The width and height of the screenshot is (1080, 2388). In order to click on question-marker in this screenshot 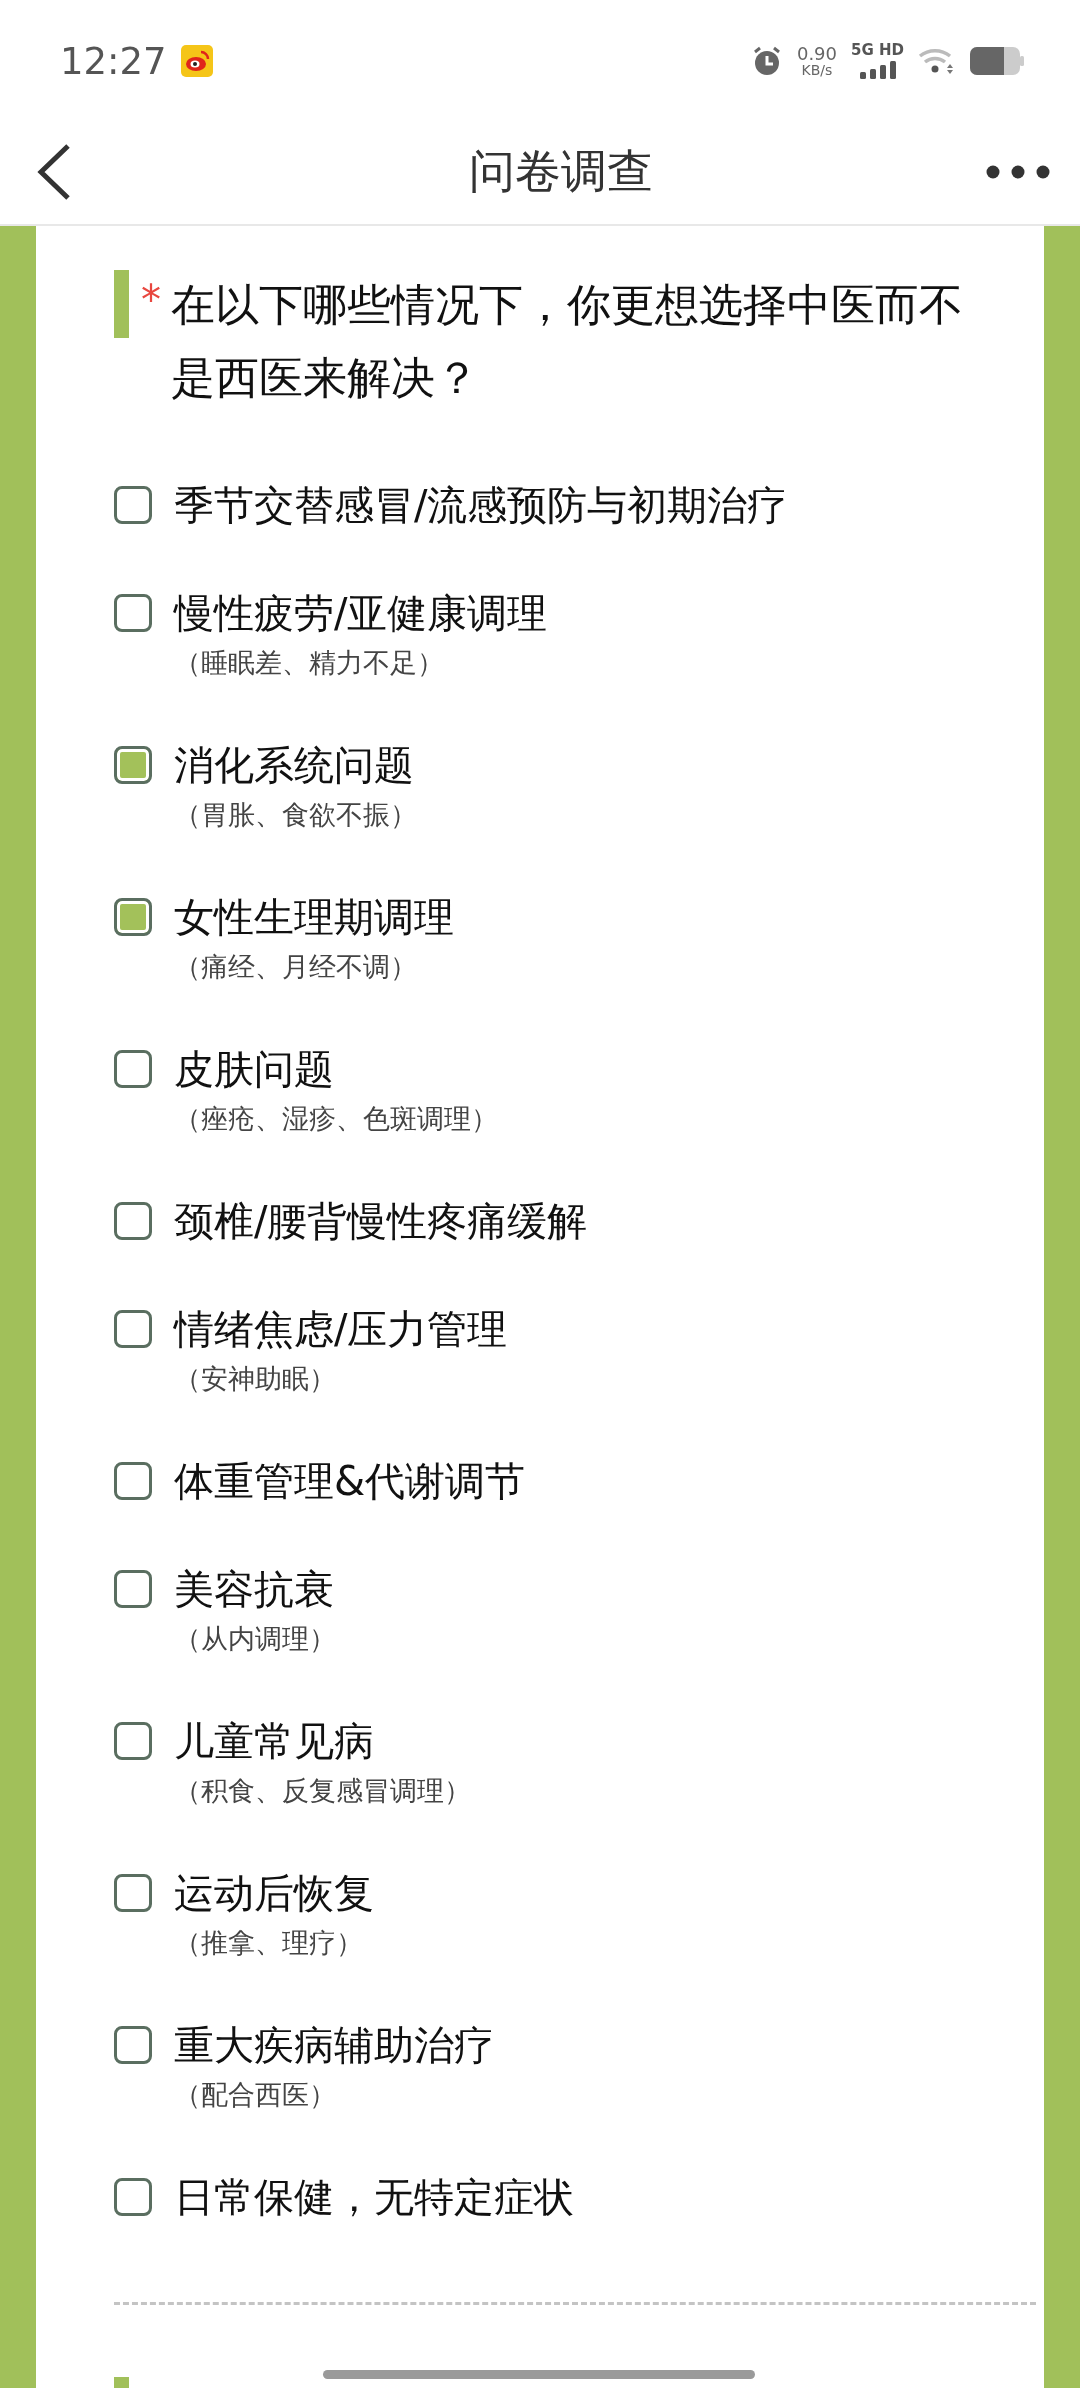, I will do `click(121, 304)`.